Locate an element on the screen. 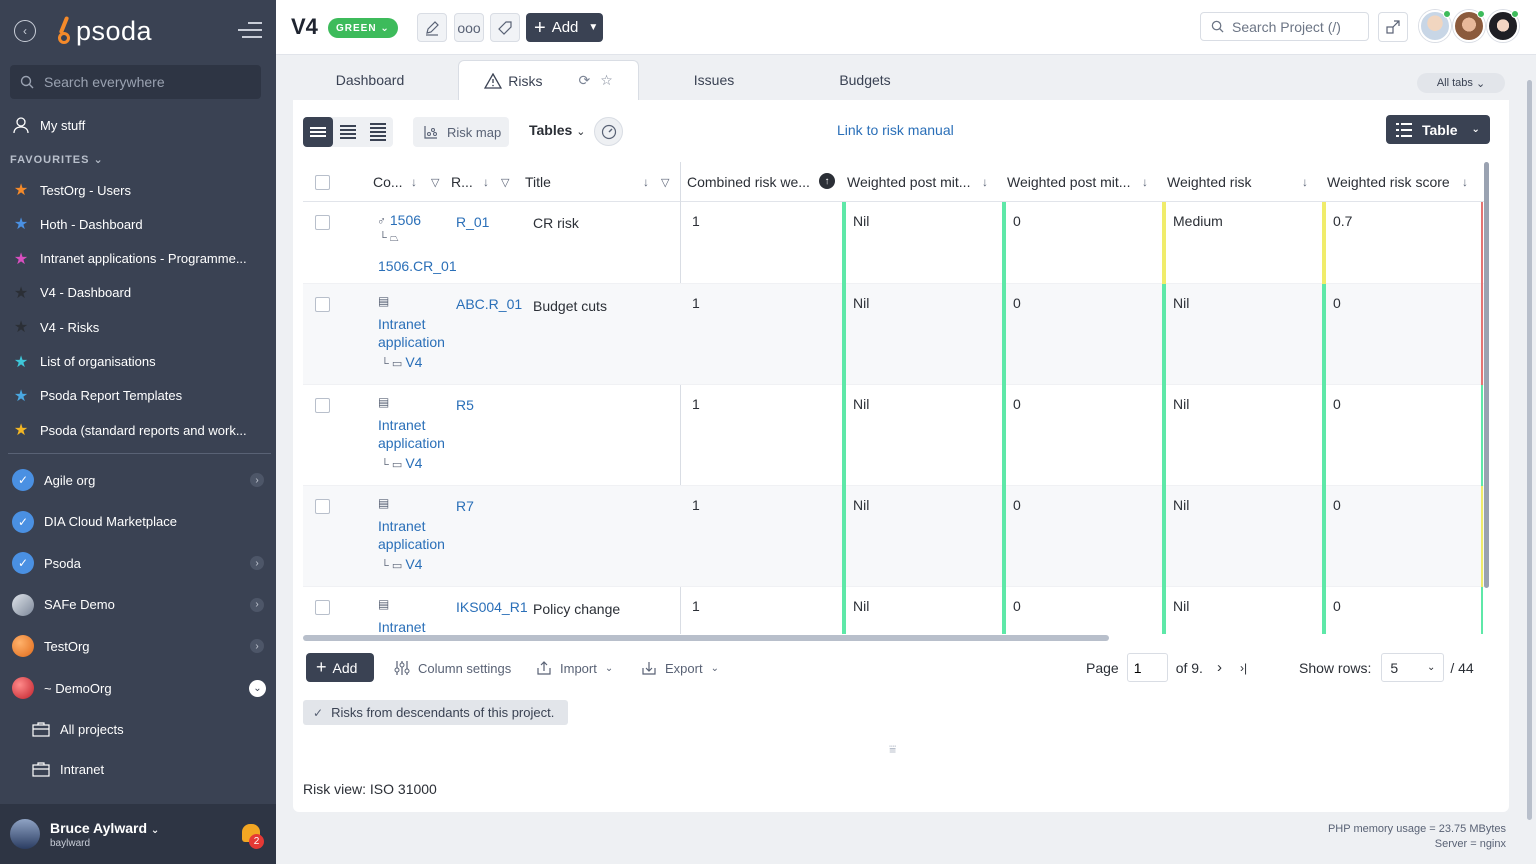 Image resolution: width=1536 pixels, height=864 pixels. code-link: 1506.CR_01 is located at coordinates (417, 266).